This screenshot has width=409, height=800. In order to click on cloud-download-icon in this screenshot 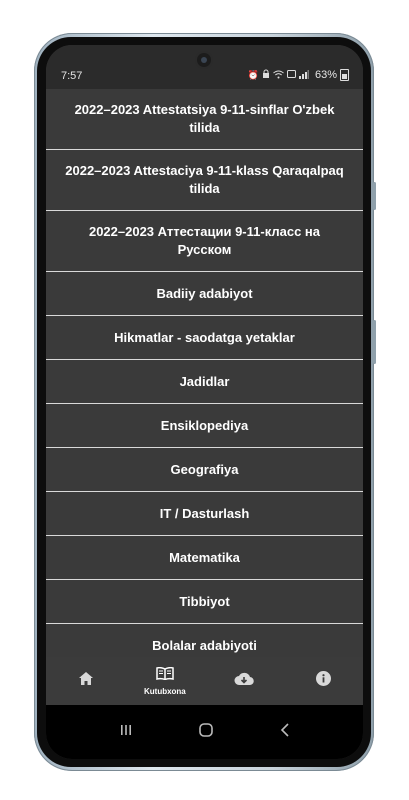, I will do `click(244, 681)`.